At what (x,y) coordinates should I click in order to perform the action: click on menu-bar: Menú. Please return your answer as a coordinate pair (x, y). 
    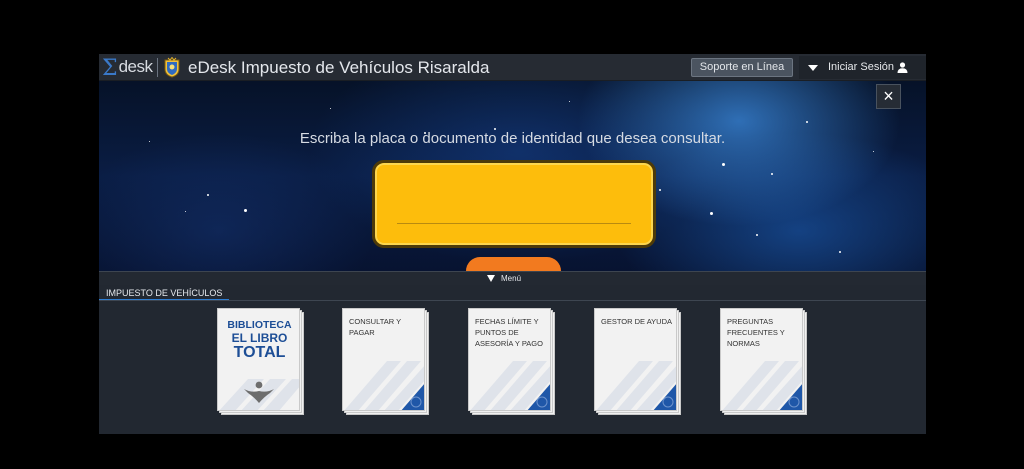
    Looking at the image, I should click on (512, 278).